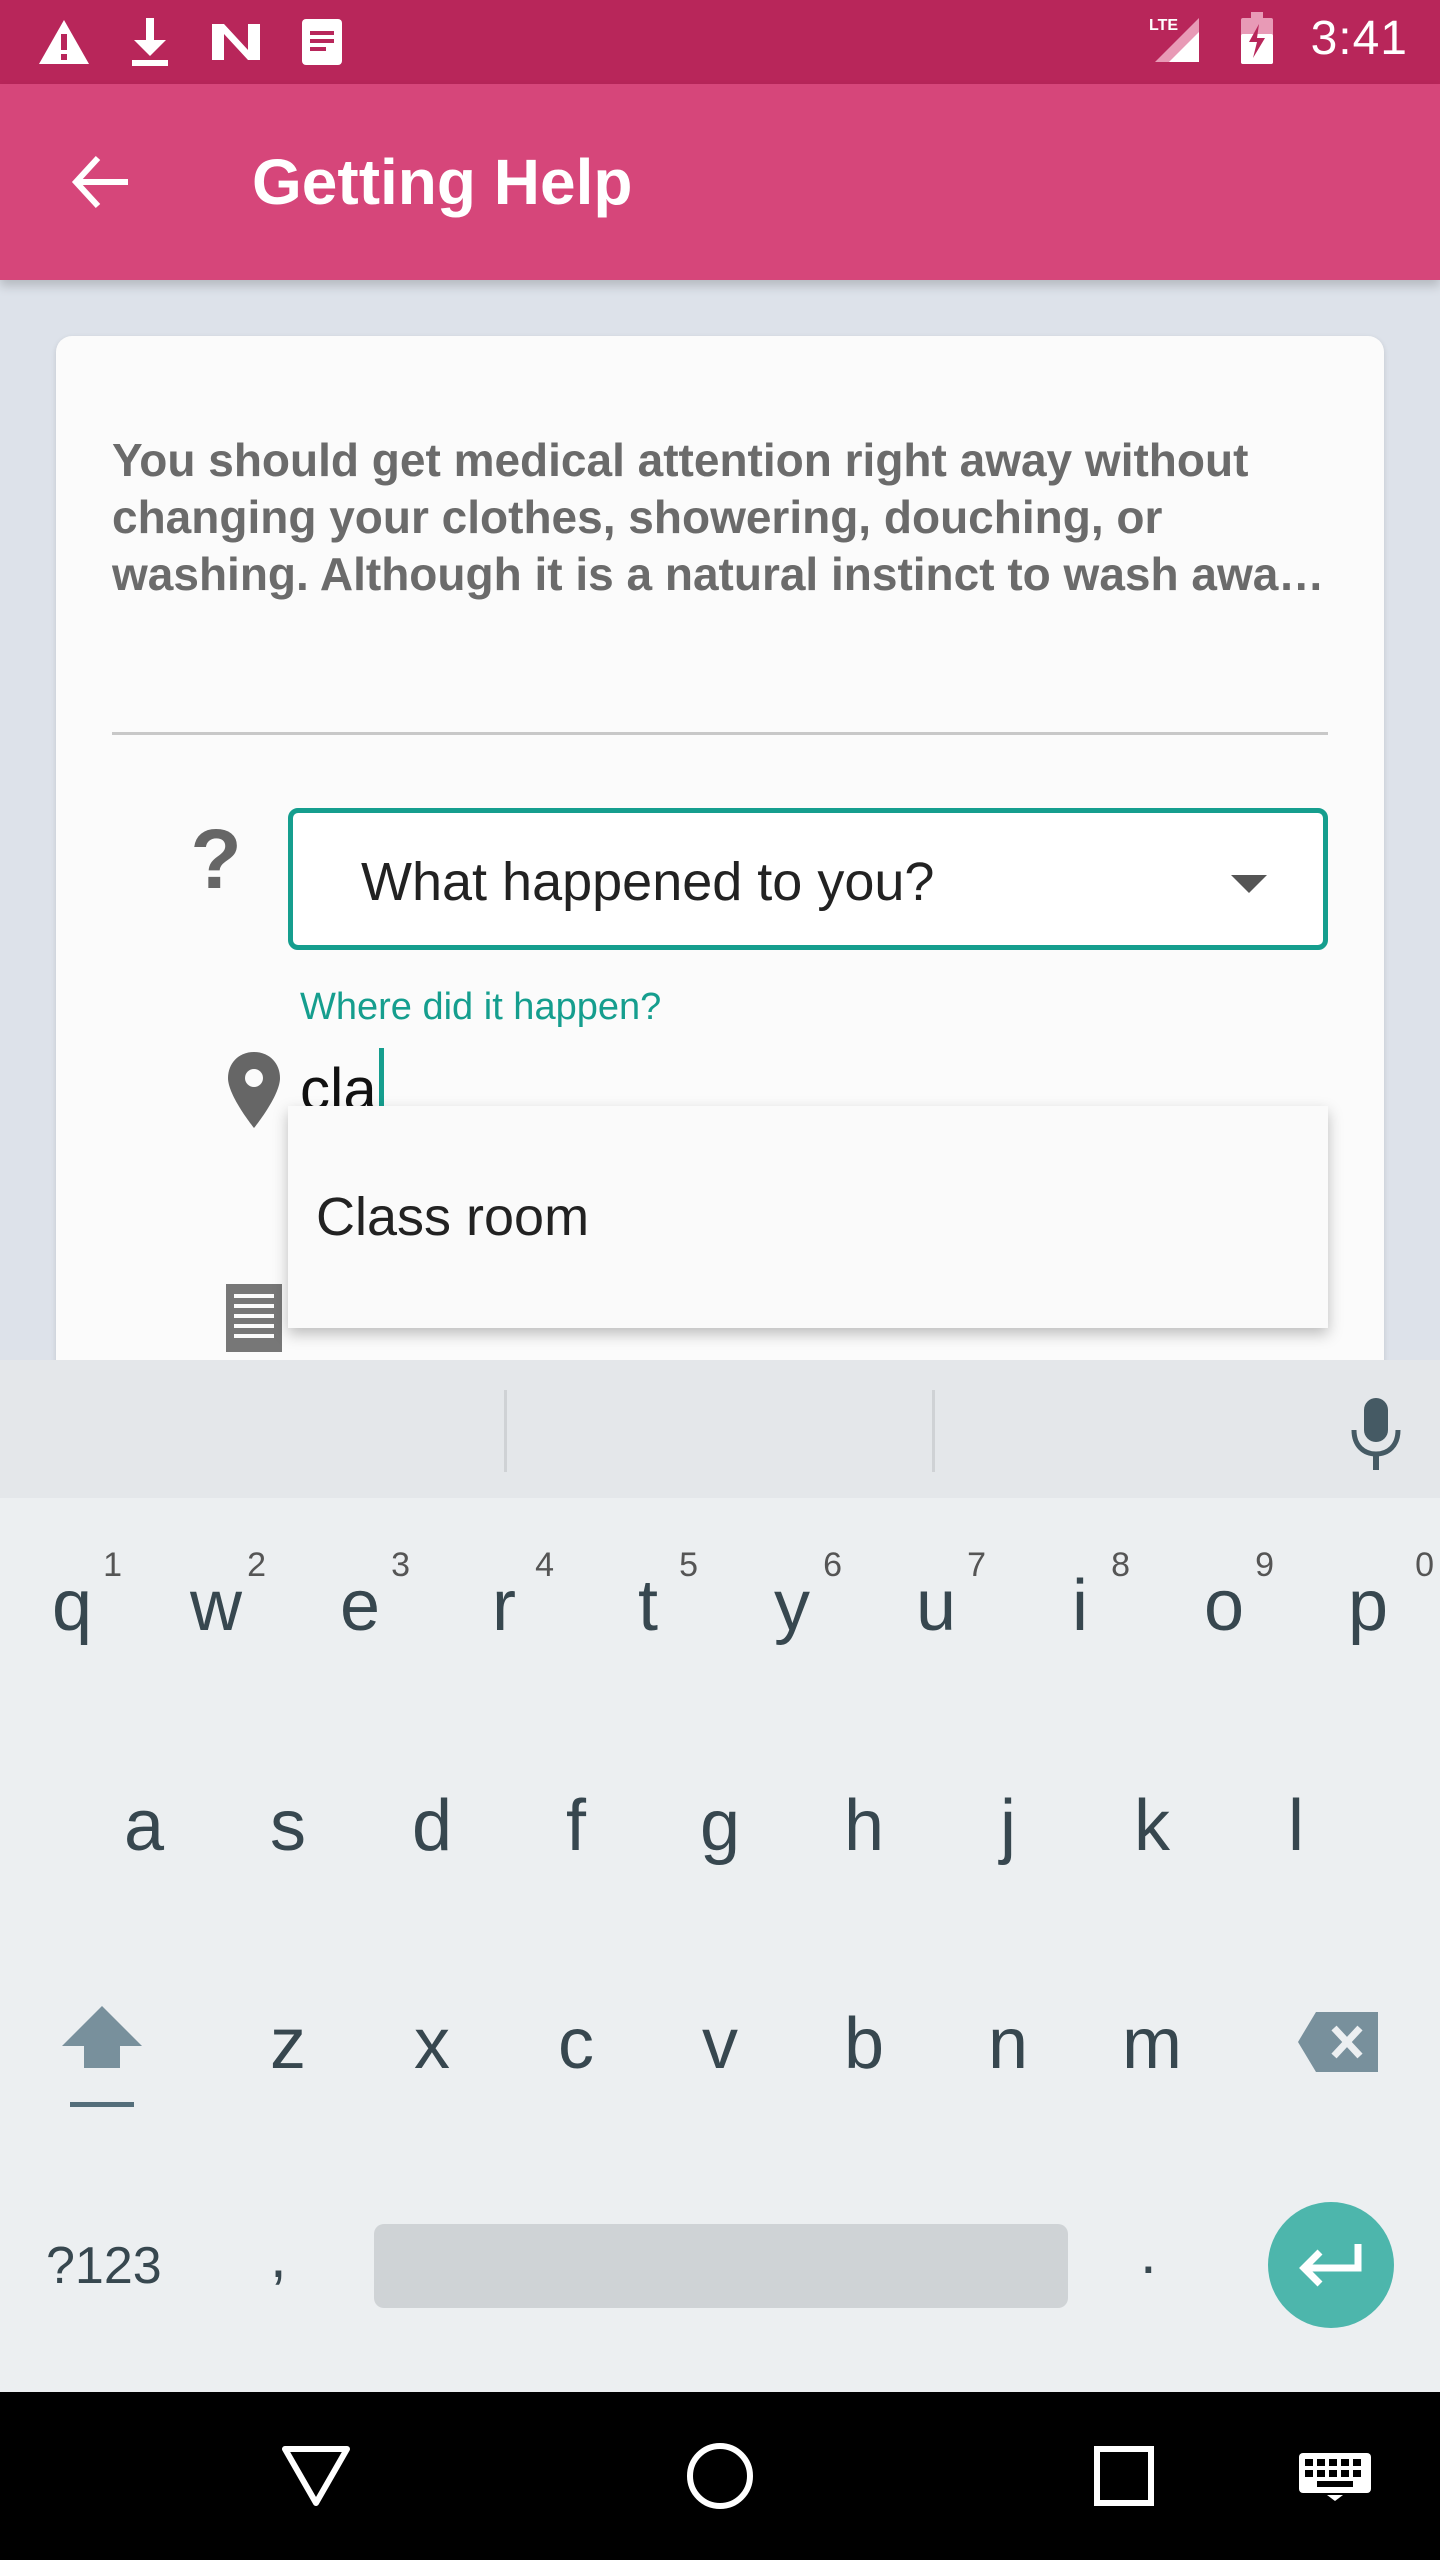  What do you see at coordinates (936, 1606) in the screenshot?
I see `key-label: u` at bounding box center [936, 1606].